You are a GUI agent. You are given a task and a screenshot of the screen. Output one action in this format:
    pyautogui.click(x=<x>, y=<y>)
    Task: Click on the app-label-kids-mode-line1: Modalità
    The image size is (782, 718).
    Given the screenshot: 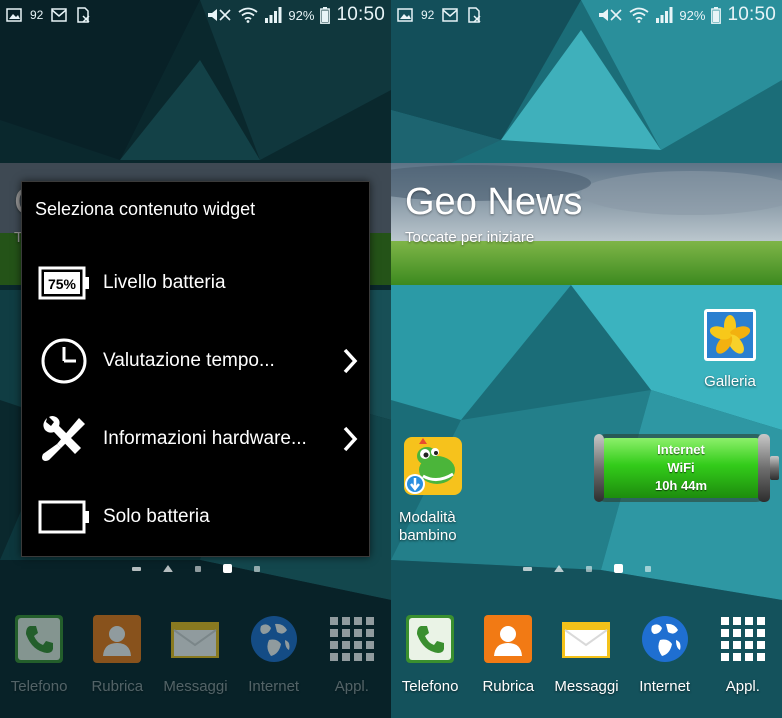 What is the action you would take?
    pyautogui.click(x=427, y=517)
    